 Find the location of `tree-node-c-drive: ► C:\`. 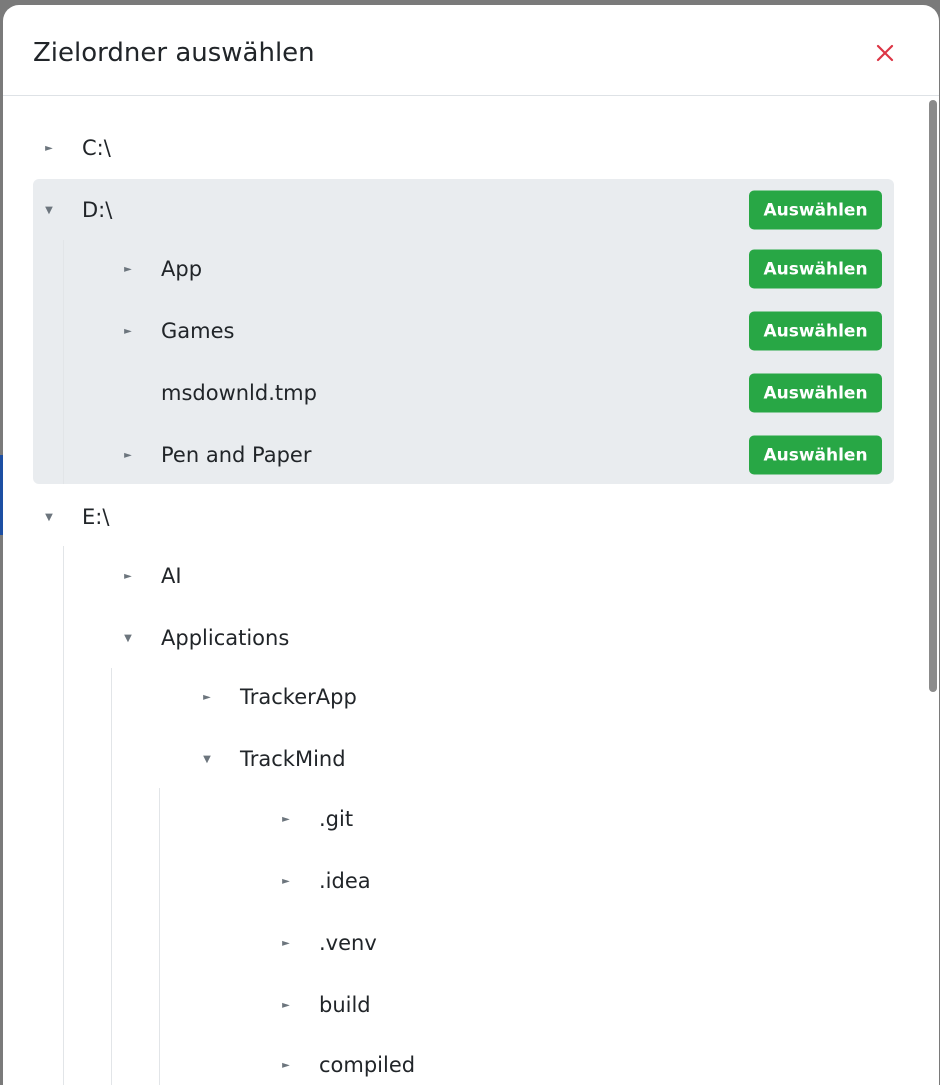

tree-node-c-drive: ► C:\ is located at coordinates (463, 148).